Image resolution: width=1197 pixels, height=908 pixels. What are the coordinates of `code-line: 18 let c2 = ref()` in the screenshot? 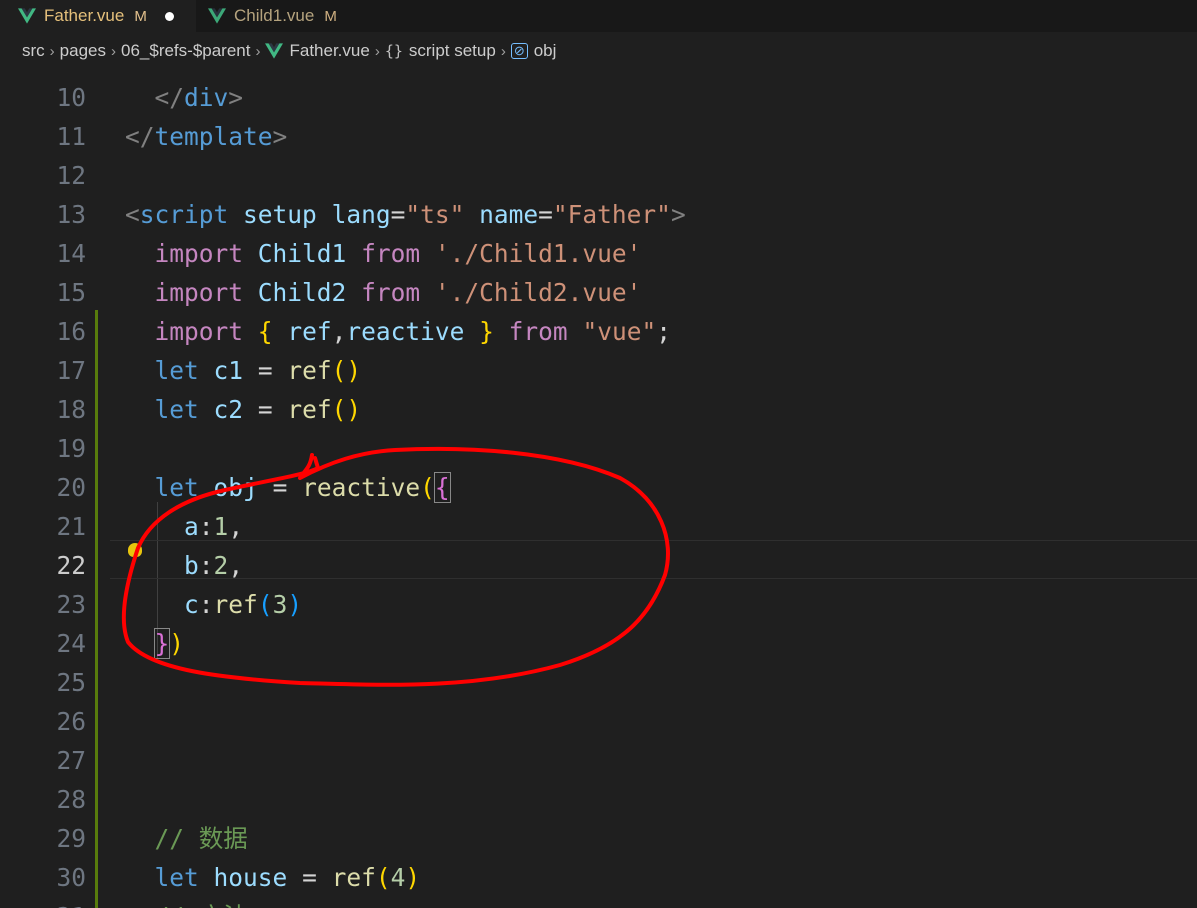 It's located at (598, 409).